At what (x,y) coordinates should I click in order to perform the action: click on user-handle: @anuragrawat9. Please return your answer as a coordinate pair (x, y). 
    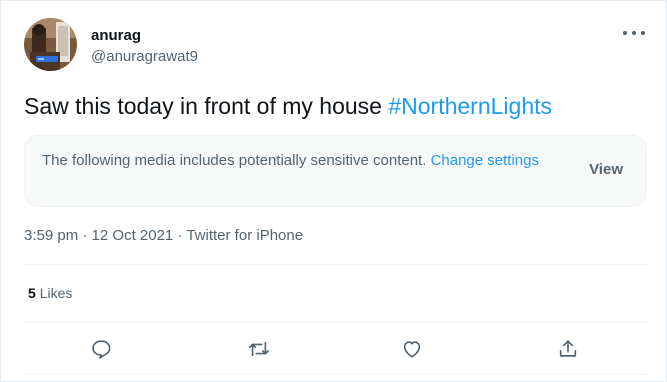
    Looking at the image, I should click on (144, 56).